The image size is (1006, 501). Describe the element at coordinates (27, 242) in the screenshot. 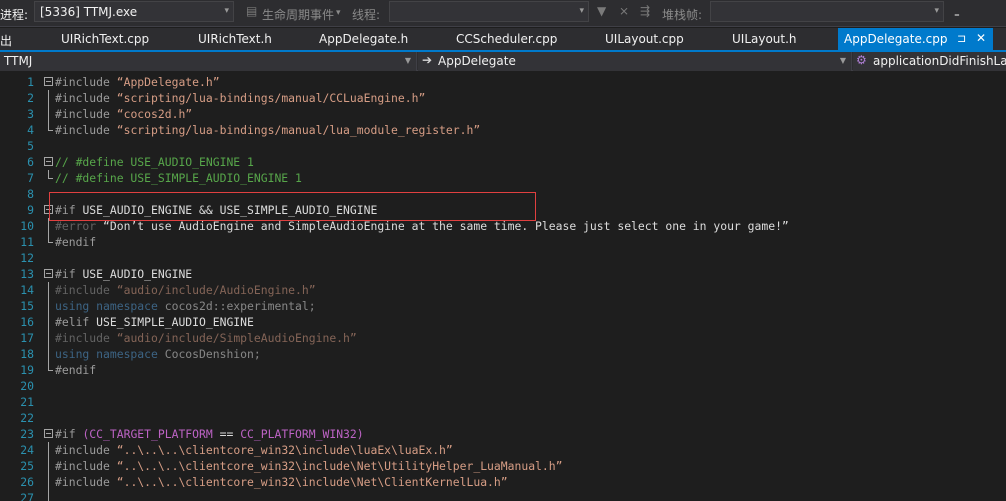

I see `line-number: 11` at that location.